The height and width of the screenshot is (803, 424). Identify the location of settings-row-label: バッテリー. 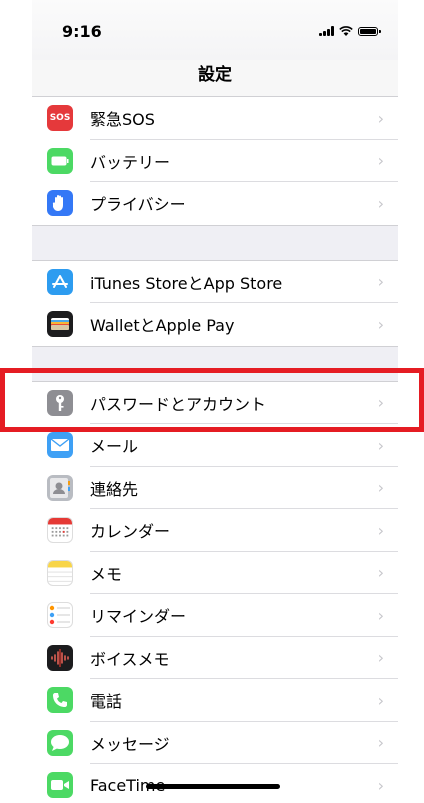
(130, 162).